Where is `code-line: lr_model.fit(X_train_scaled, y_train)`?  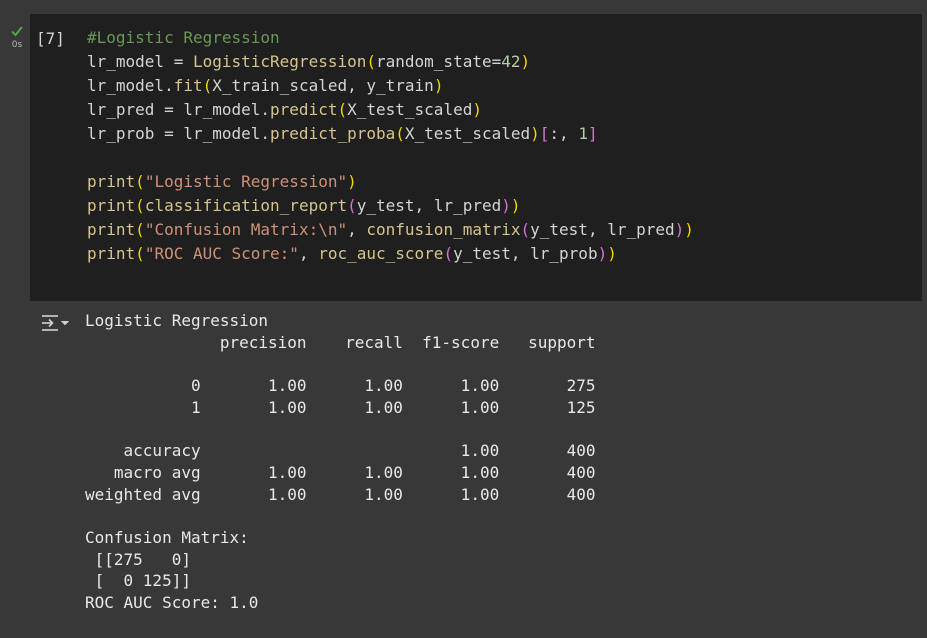 code-line: lr_model.fit(X_train_scaled, y_train) is located at coordinates (265, 85).